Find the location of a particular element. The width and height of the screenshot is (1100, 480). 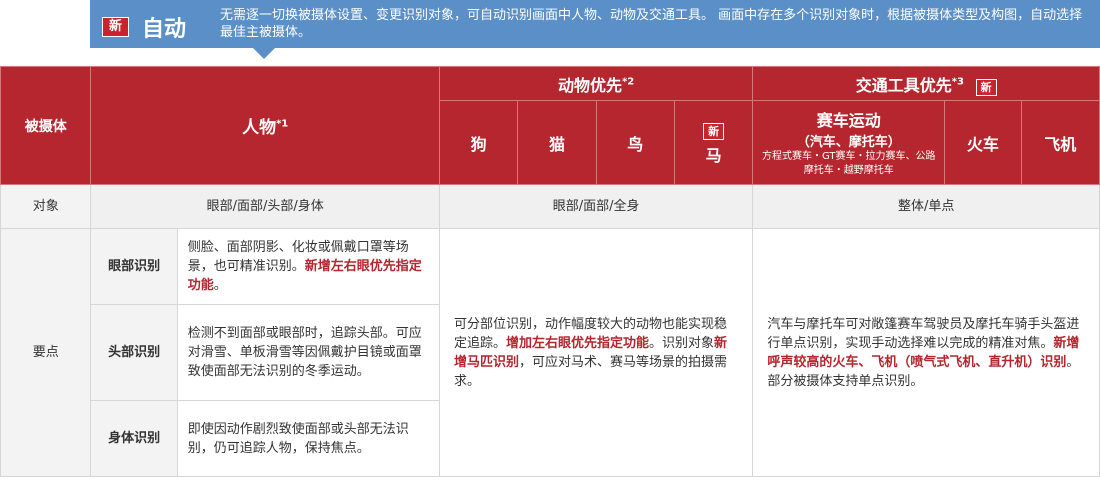

eye-detection-desc: 侧脸、面部阴影、化妆或佩戴口罩等场景，也可精准识别。新增左右眼优先指定功能。 is located at coordinates (308, 266).